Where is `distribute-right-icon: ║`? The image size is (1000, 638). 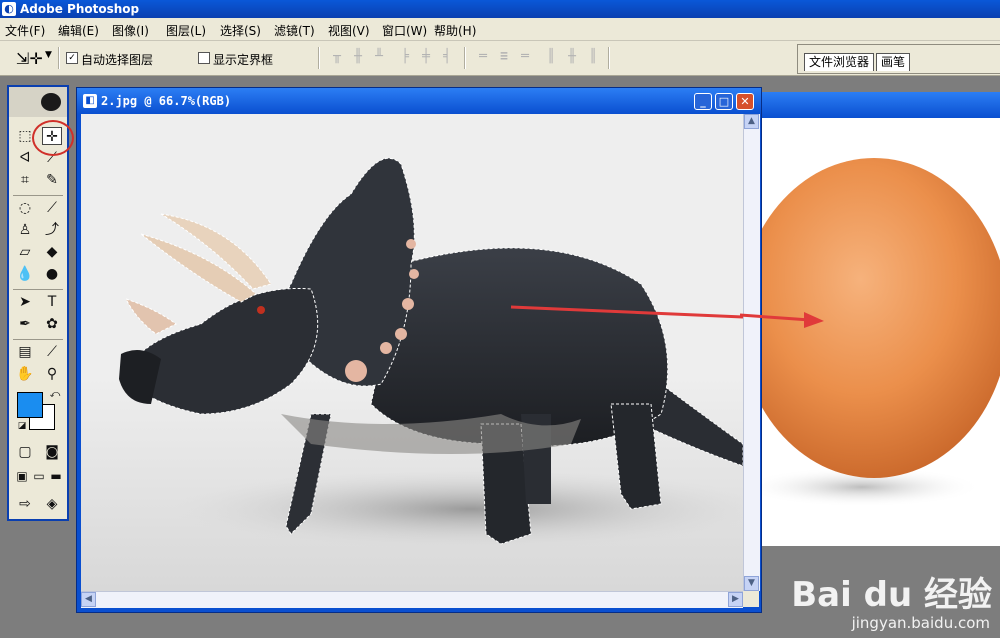 distribute-right-icon: ║ is located at coordinates (593, 57).